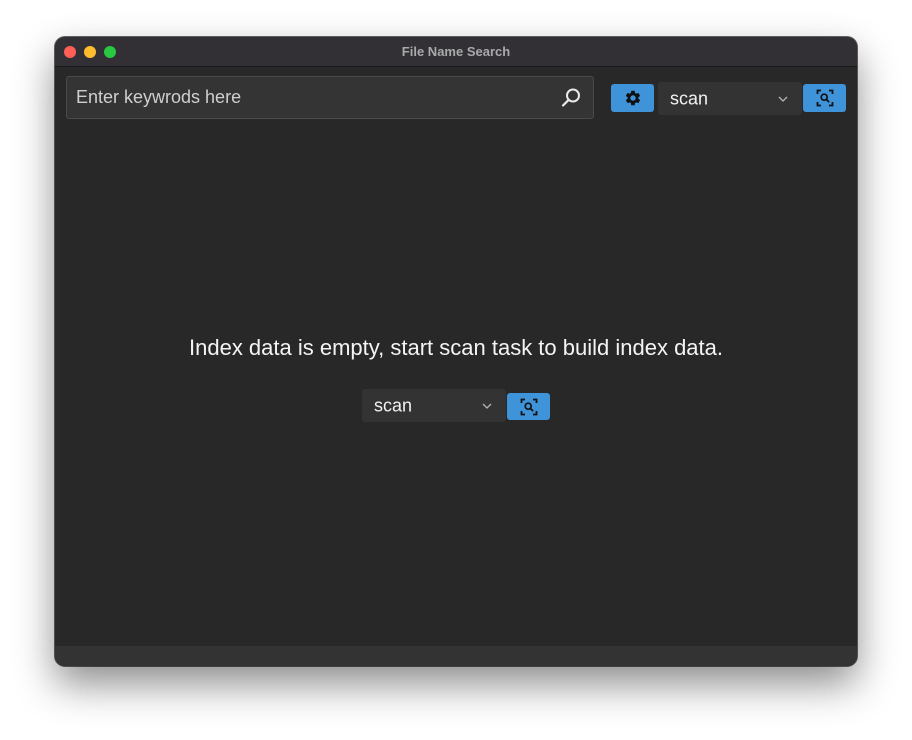 Image resolution: width=912 pixels, height=740 pixels. I want to click on empty-state-start-scan-button, so click(528, 406).